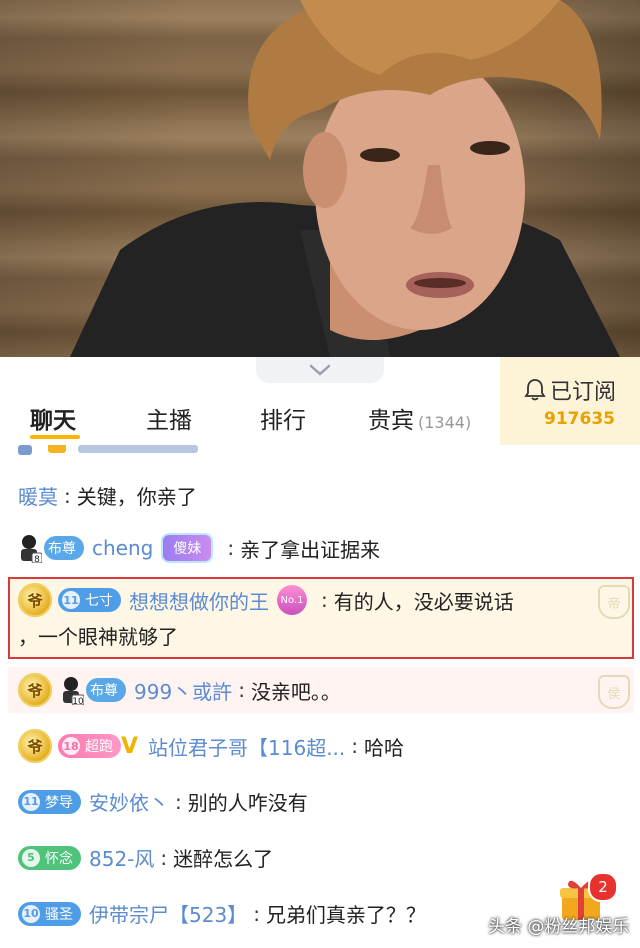 The image size is (640, 948). Describe the element at coordinates (535, 390) in the screenshot. I see `bell-icon` at that location.